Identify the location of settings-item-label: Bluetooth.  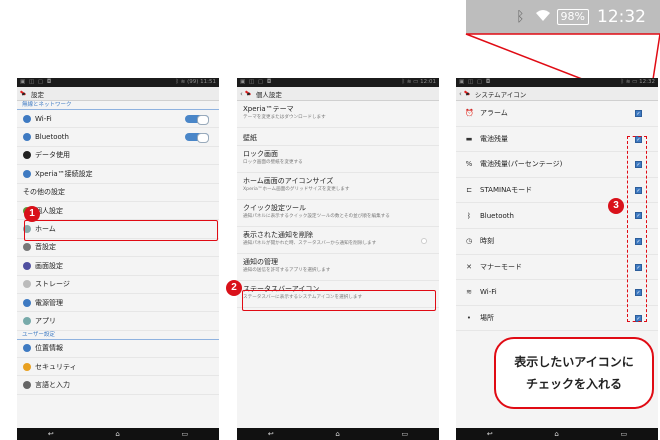
(52, 137).